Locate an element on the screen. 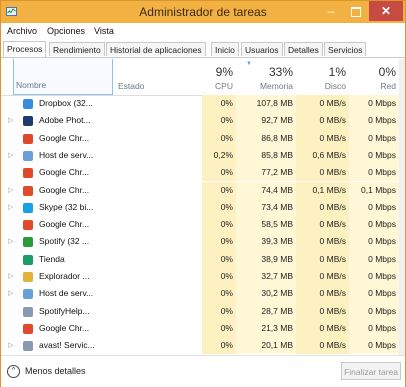 The height and width of the screenshot is (387, 406). process-row: Google Chr... 0% 58,5 MB 0 MB/s 0 Mbps is located at coordinates (203, 225).